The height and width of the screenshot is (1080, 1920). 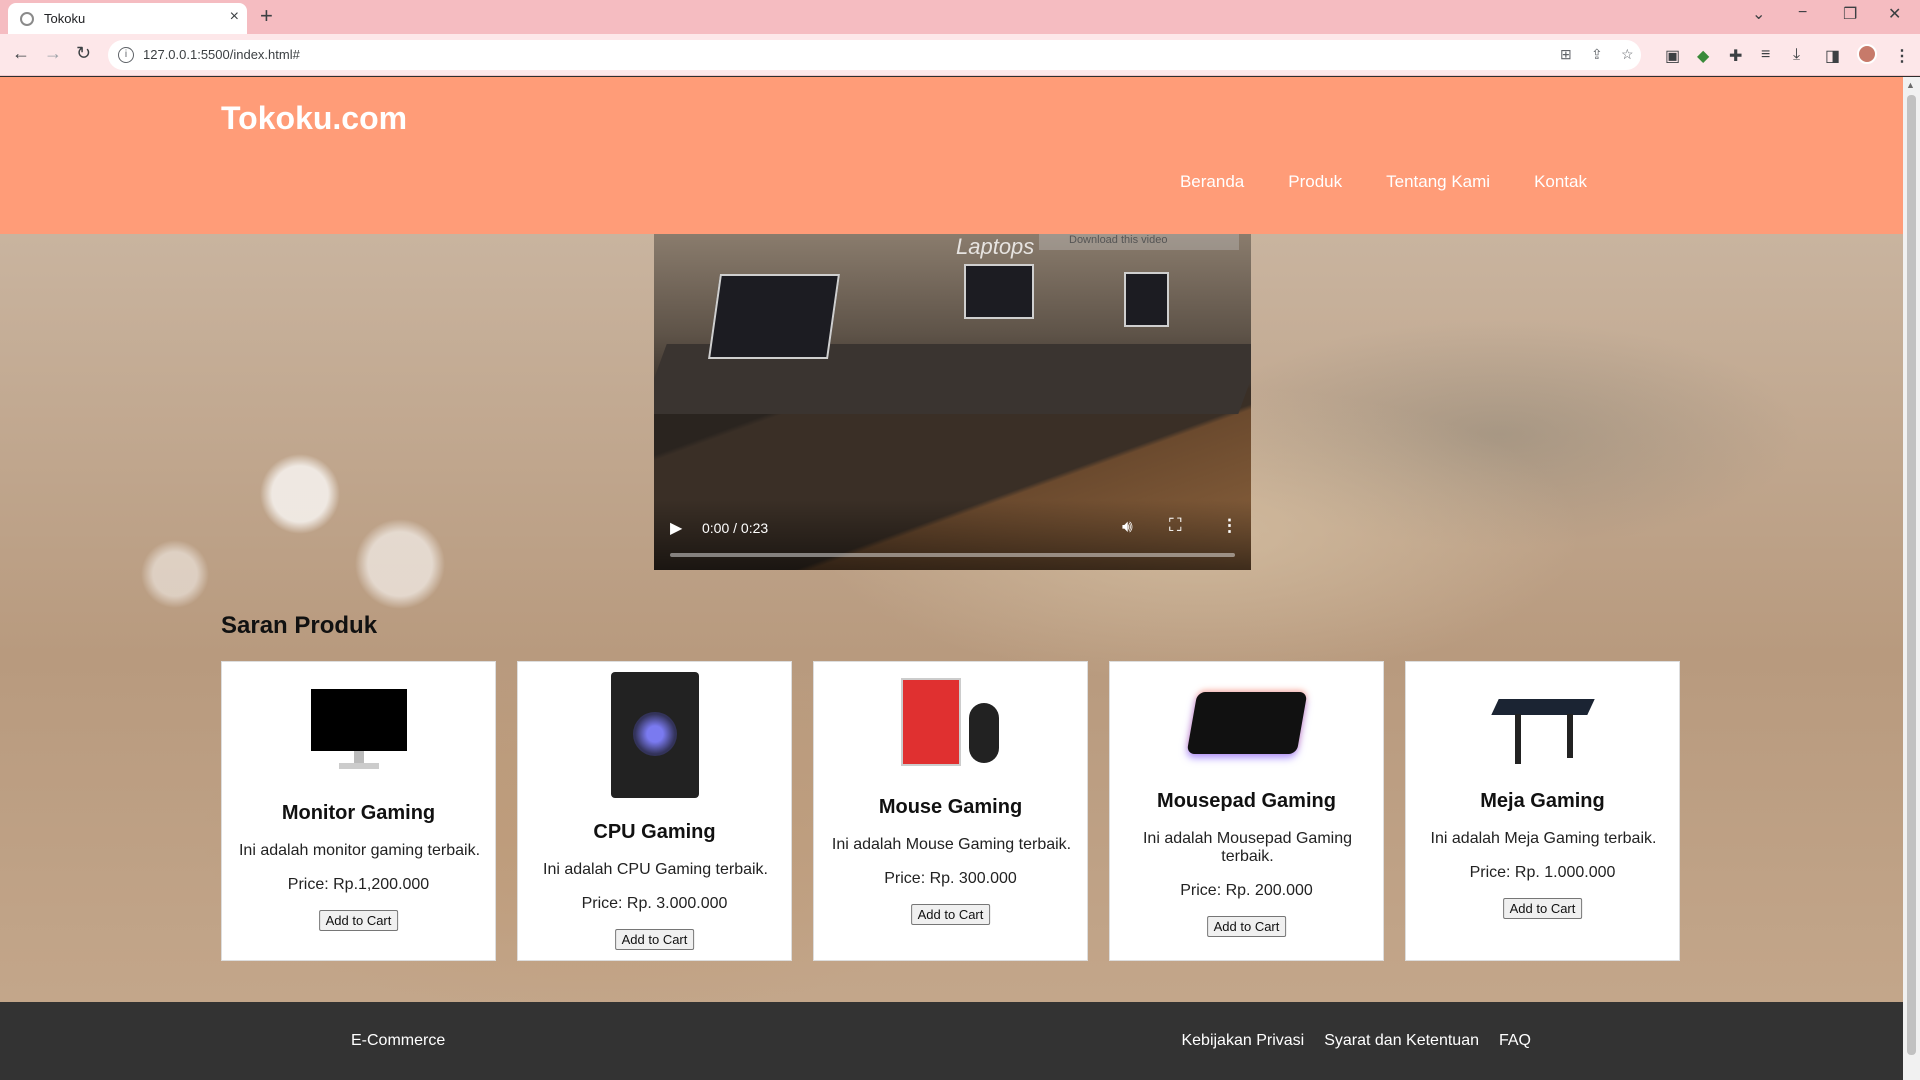 What do you see at coordinates (266, 16) in the screenshot?
I see `new-tab-button: +` at bounding box center [266, 16].